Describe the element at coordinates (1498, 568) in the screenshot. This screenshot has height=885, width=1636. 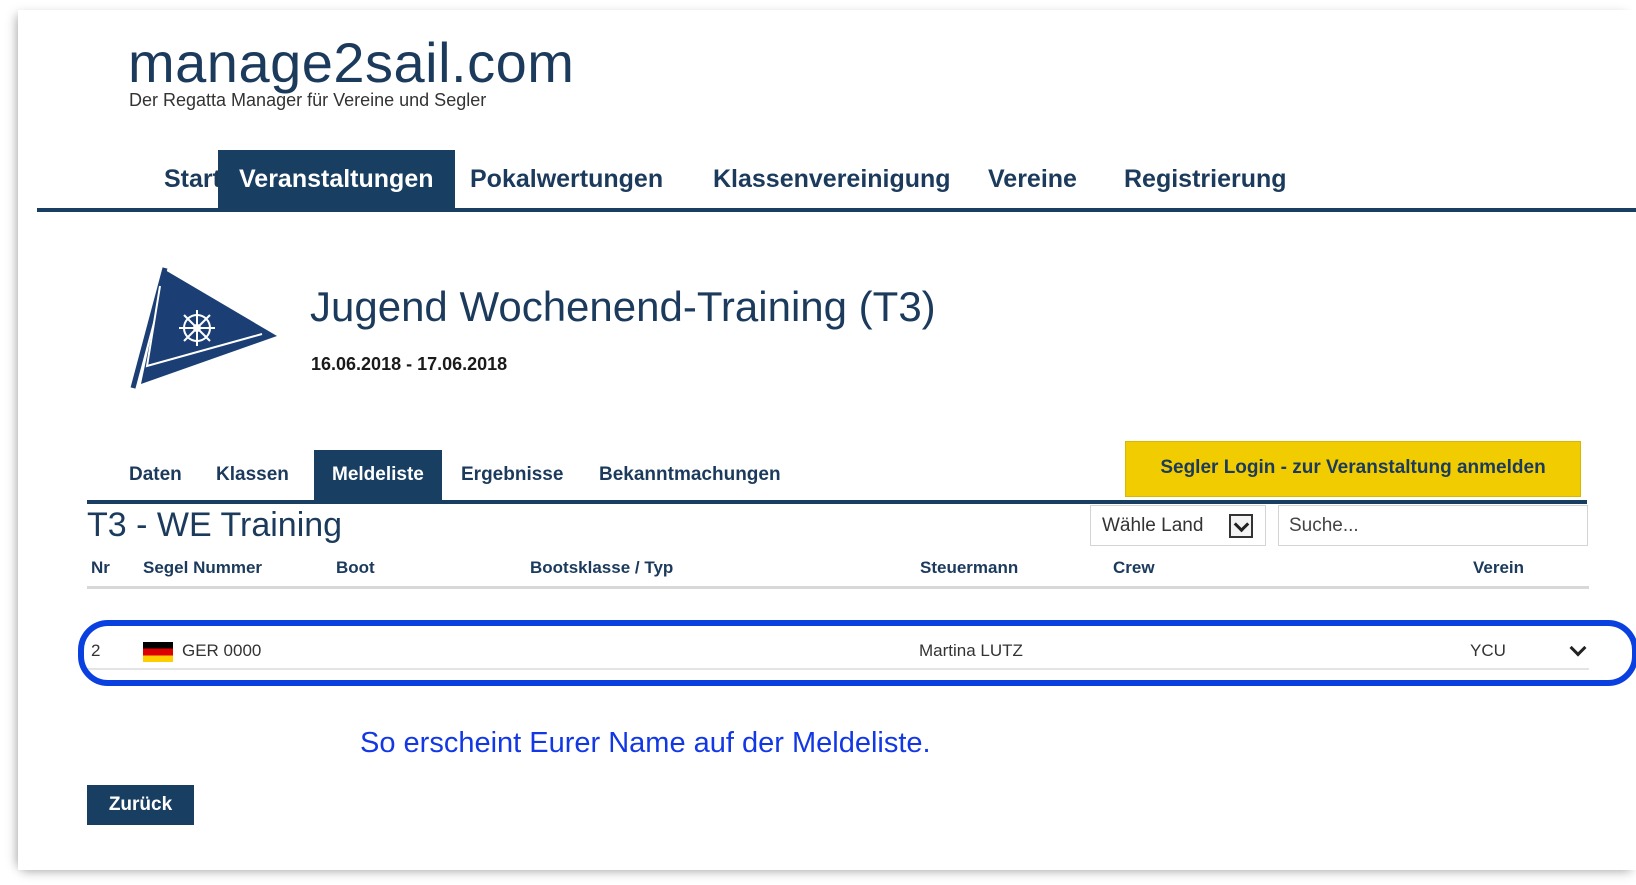
I see `column-header-verein: Verein` at that location.